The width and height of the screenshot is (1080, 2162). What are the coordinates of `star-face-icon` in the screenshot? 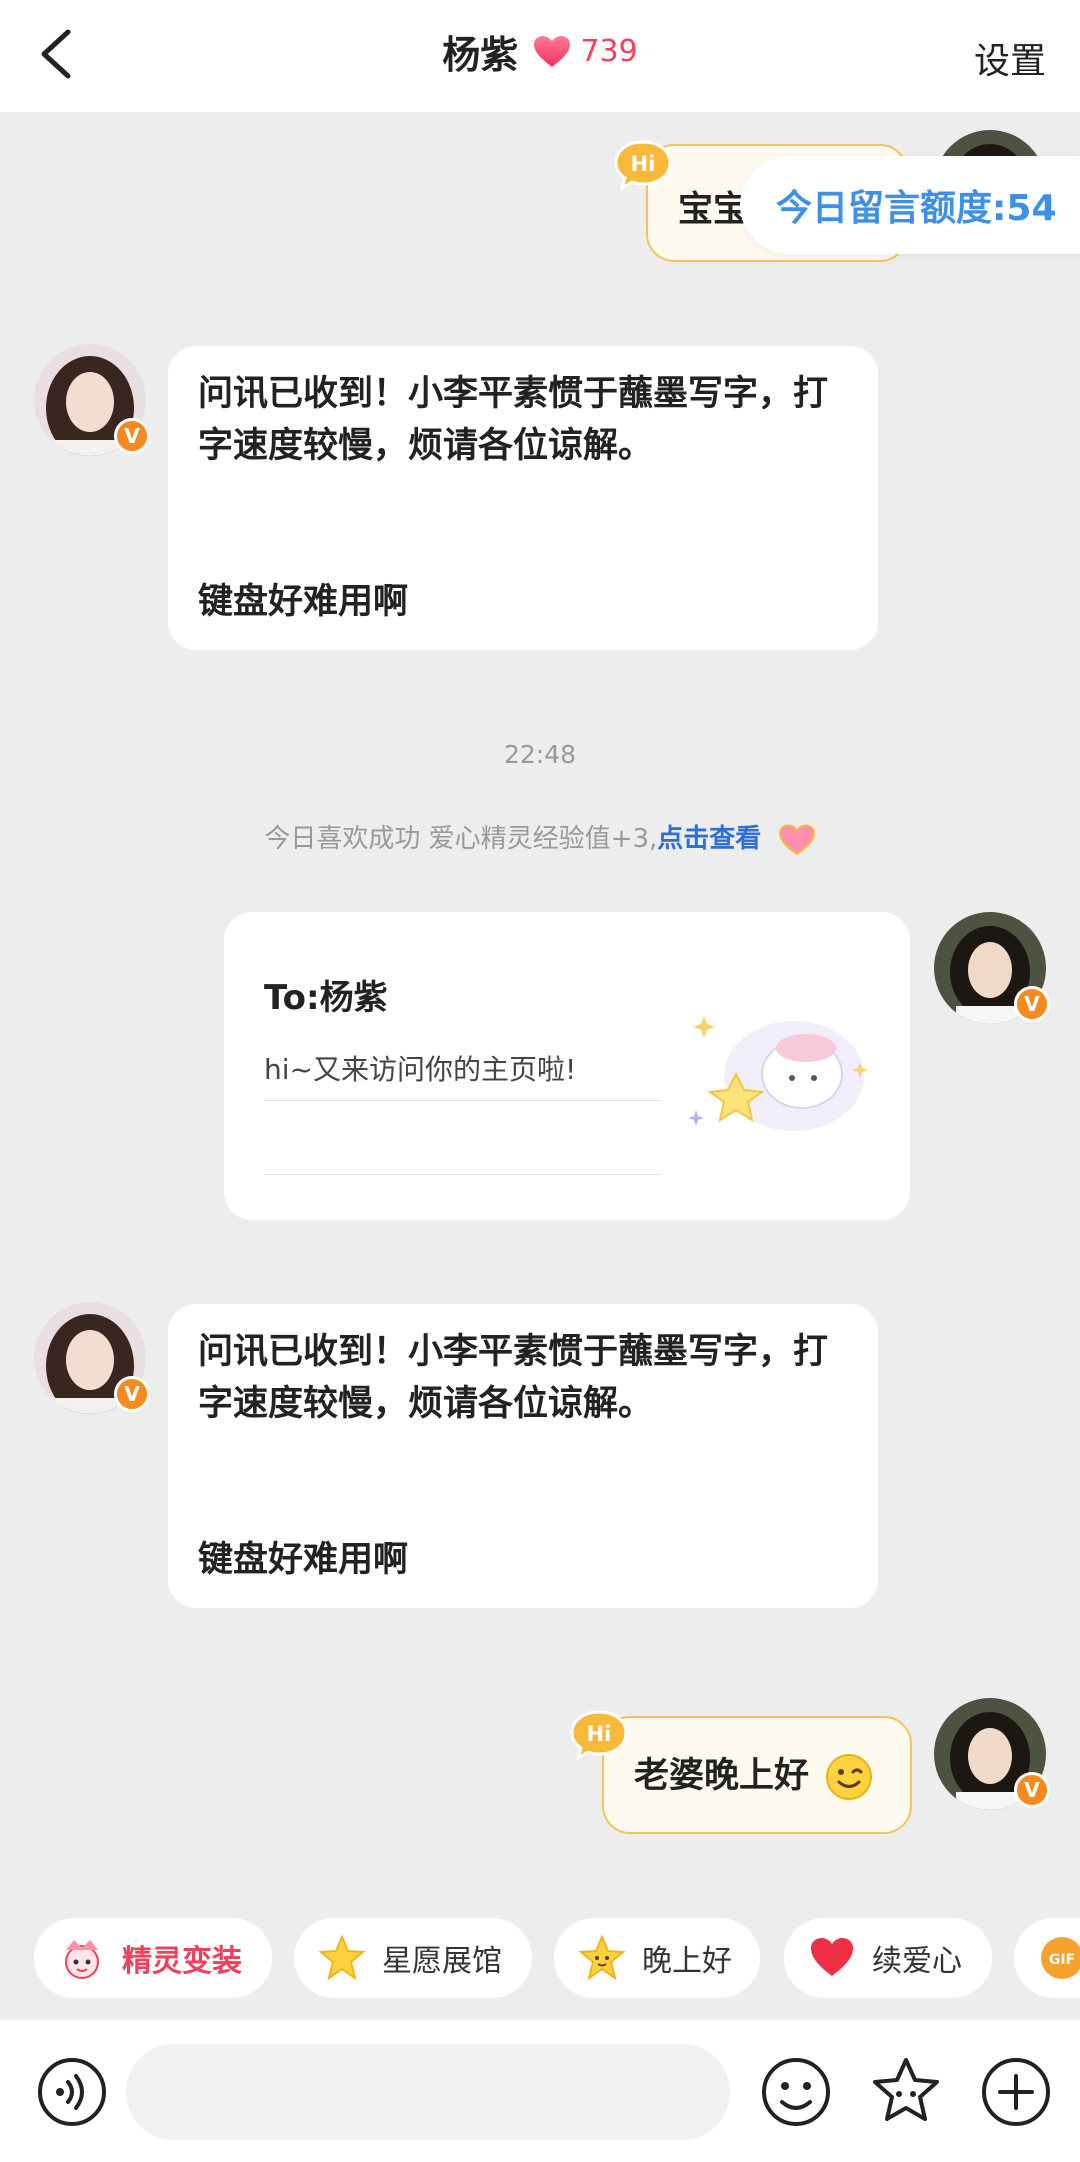 It's located at (602, 1957).